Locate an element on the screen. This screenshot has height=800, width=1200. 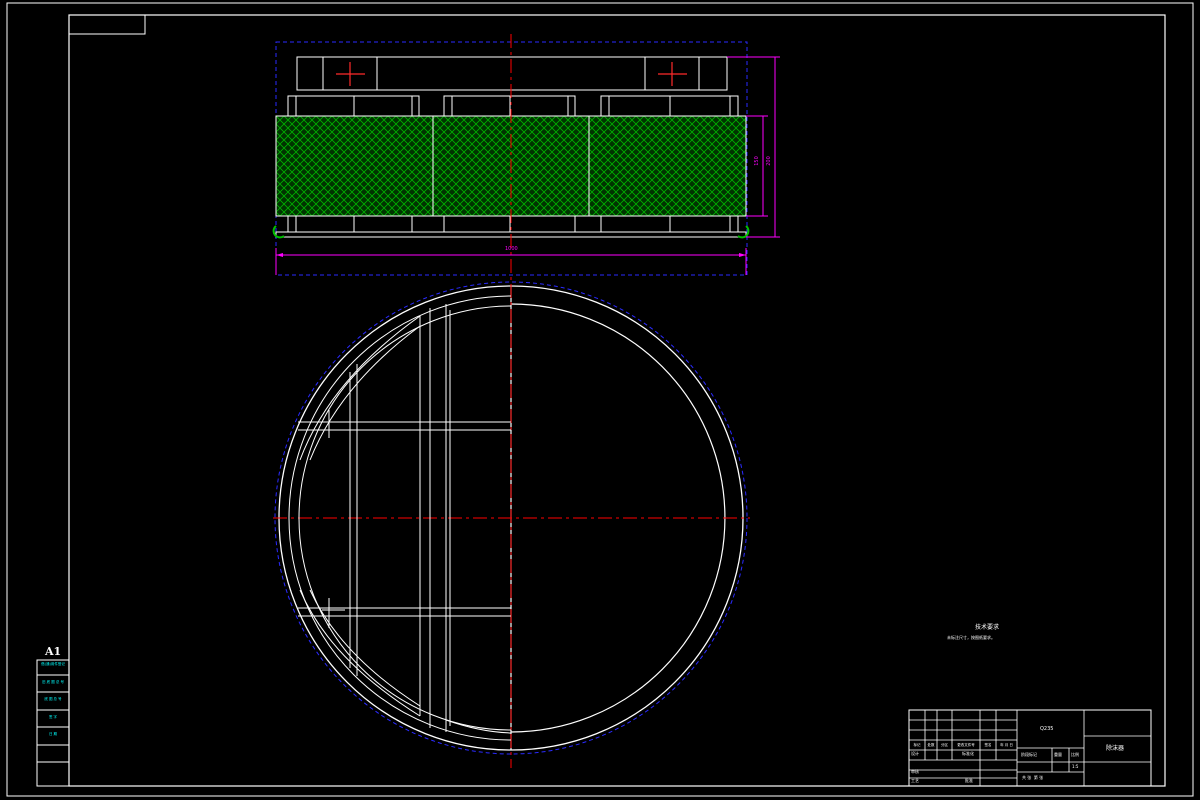
right-inner-dimension-text: 150 is located at coordinates (756, 161).